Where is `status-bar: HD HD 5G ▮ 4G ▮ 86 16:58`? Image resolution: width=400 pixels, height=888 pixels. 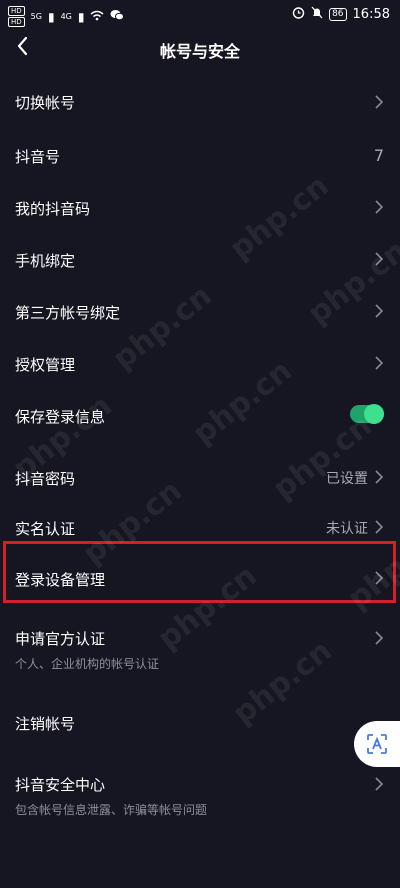 status-bar: HD HD 5G ▮ 4G ▮ 86 16:58 is located at coordinates (200, 14).